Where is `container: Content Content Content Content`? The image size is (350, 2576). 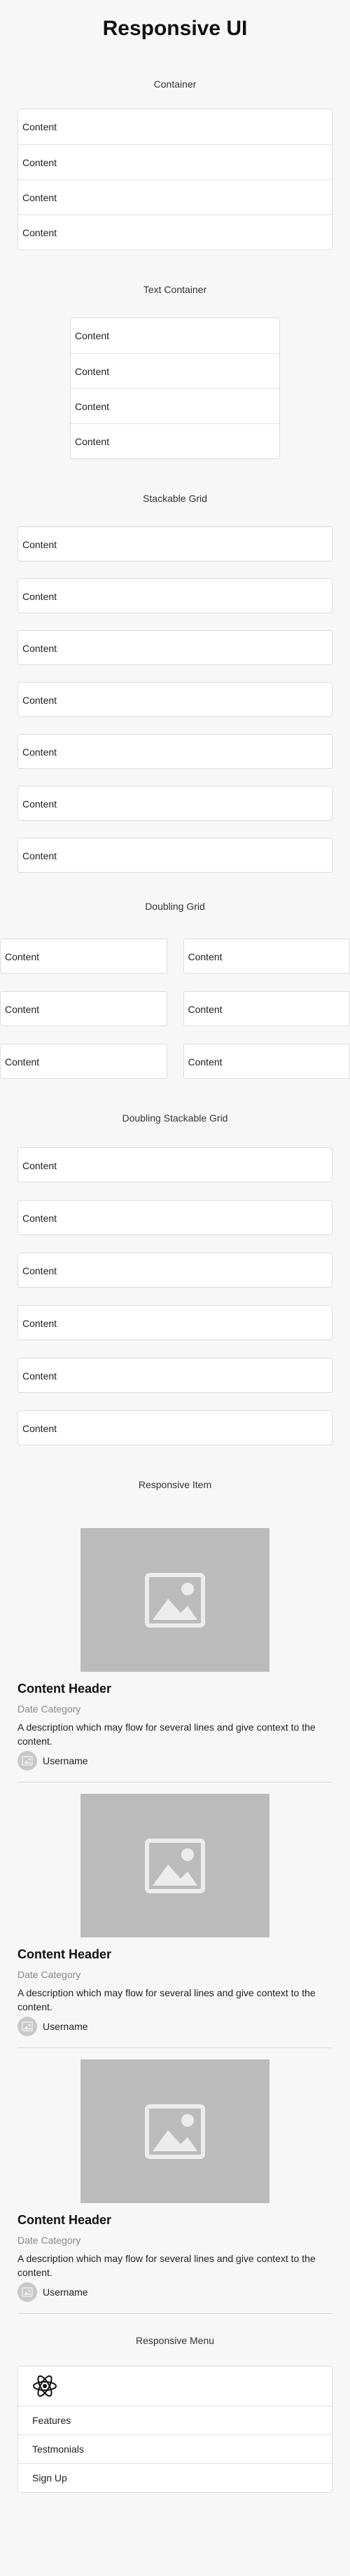 container: Content Content Content Content is located at coordinates (175, 179).